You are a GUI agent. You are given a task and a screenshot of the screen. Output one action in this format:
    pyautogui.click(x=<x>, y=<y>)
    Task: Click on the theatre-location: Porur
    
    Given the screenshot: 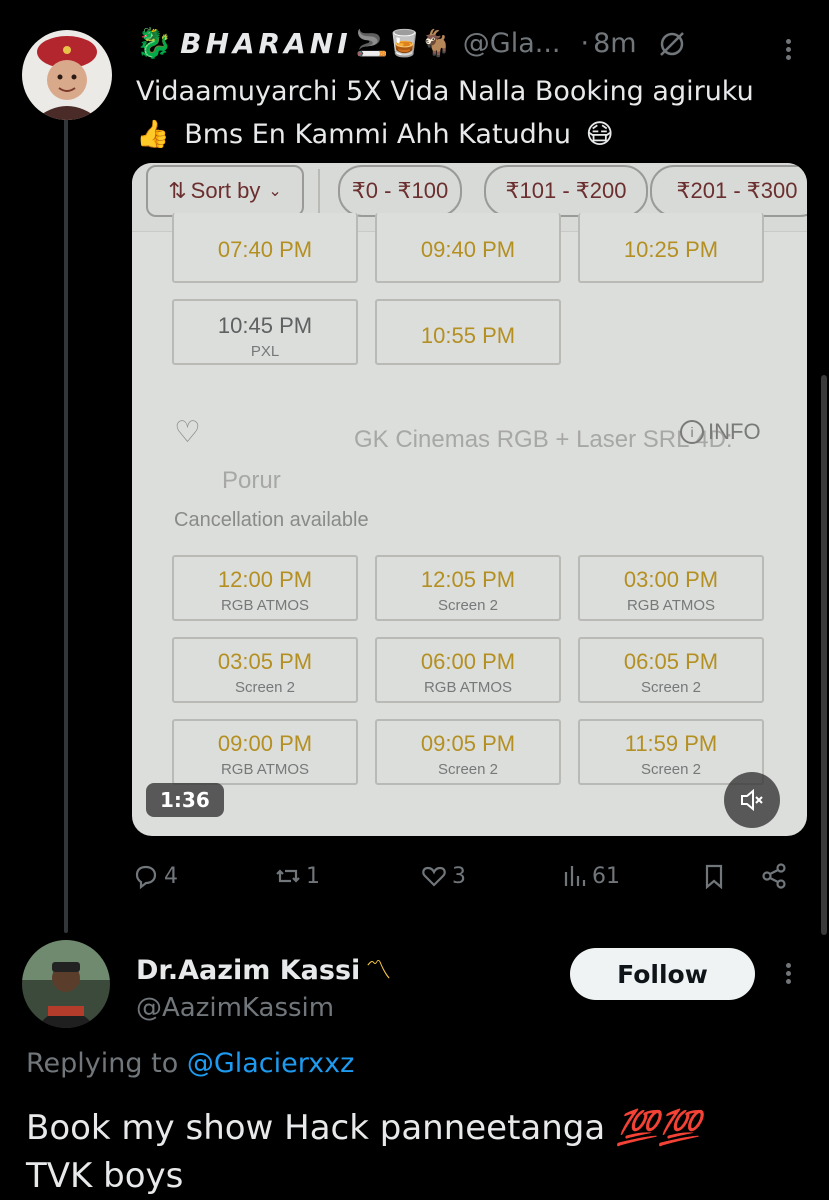 What is the action you would take?
    pyautogui.click(x=251, y=480)
    